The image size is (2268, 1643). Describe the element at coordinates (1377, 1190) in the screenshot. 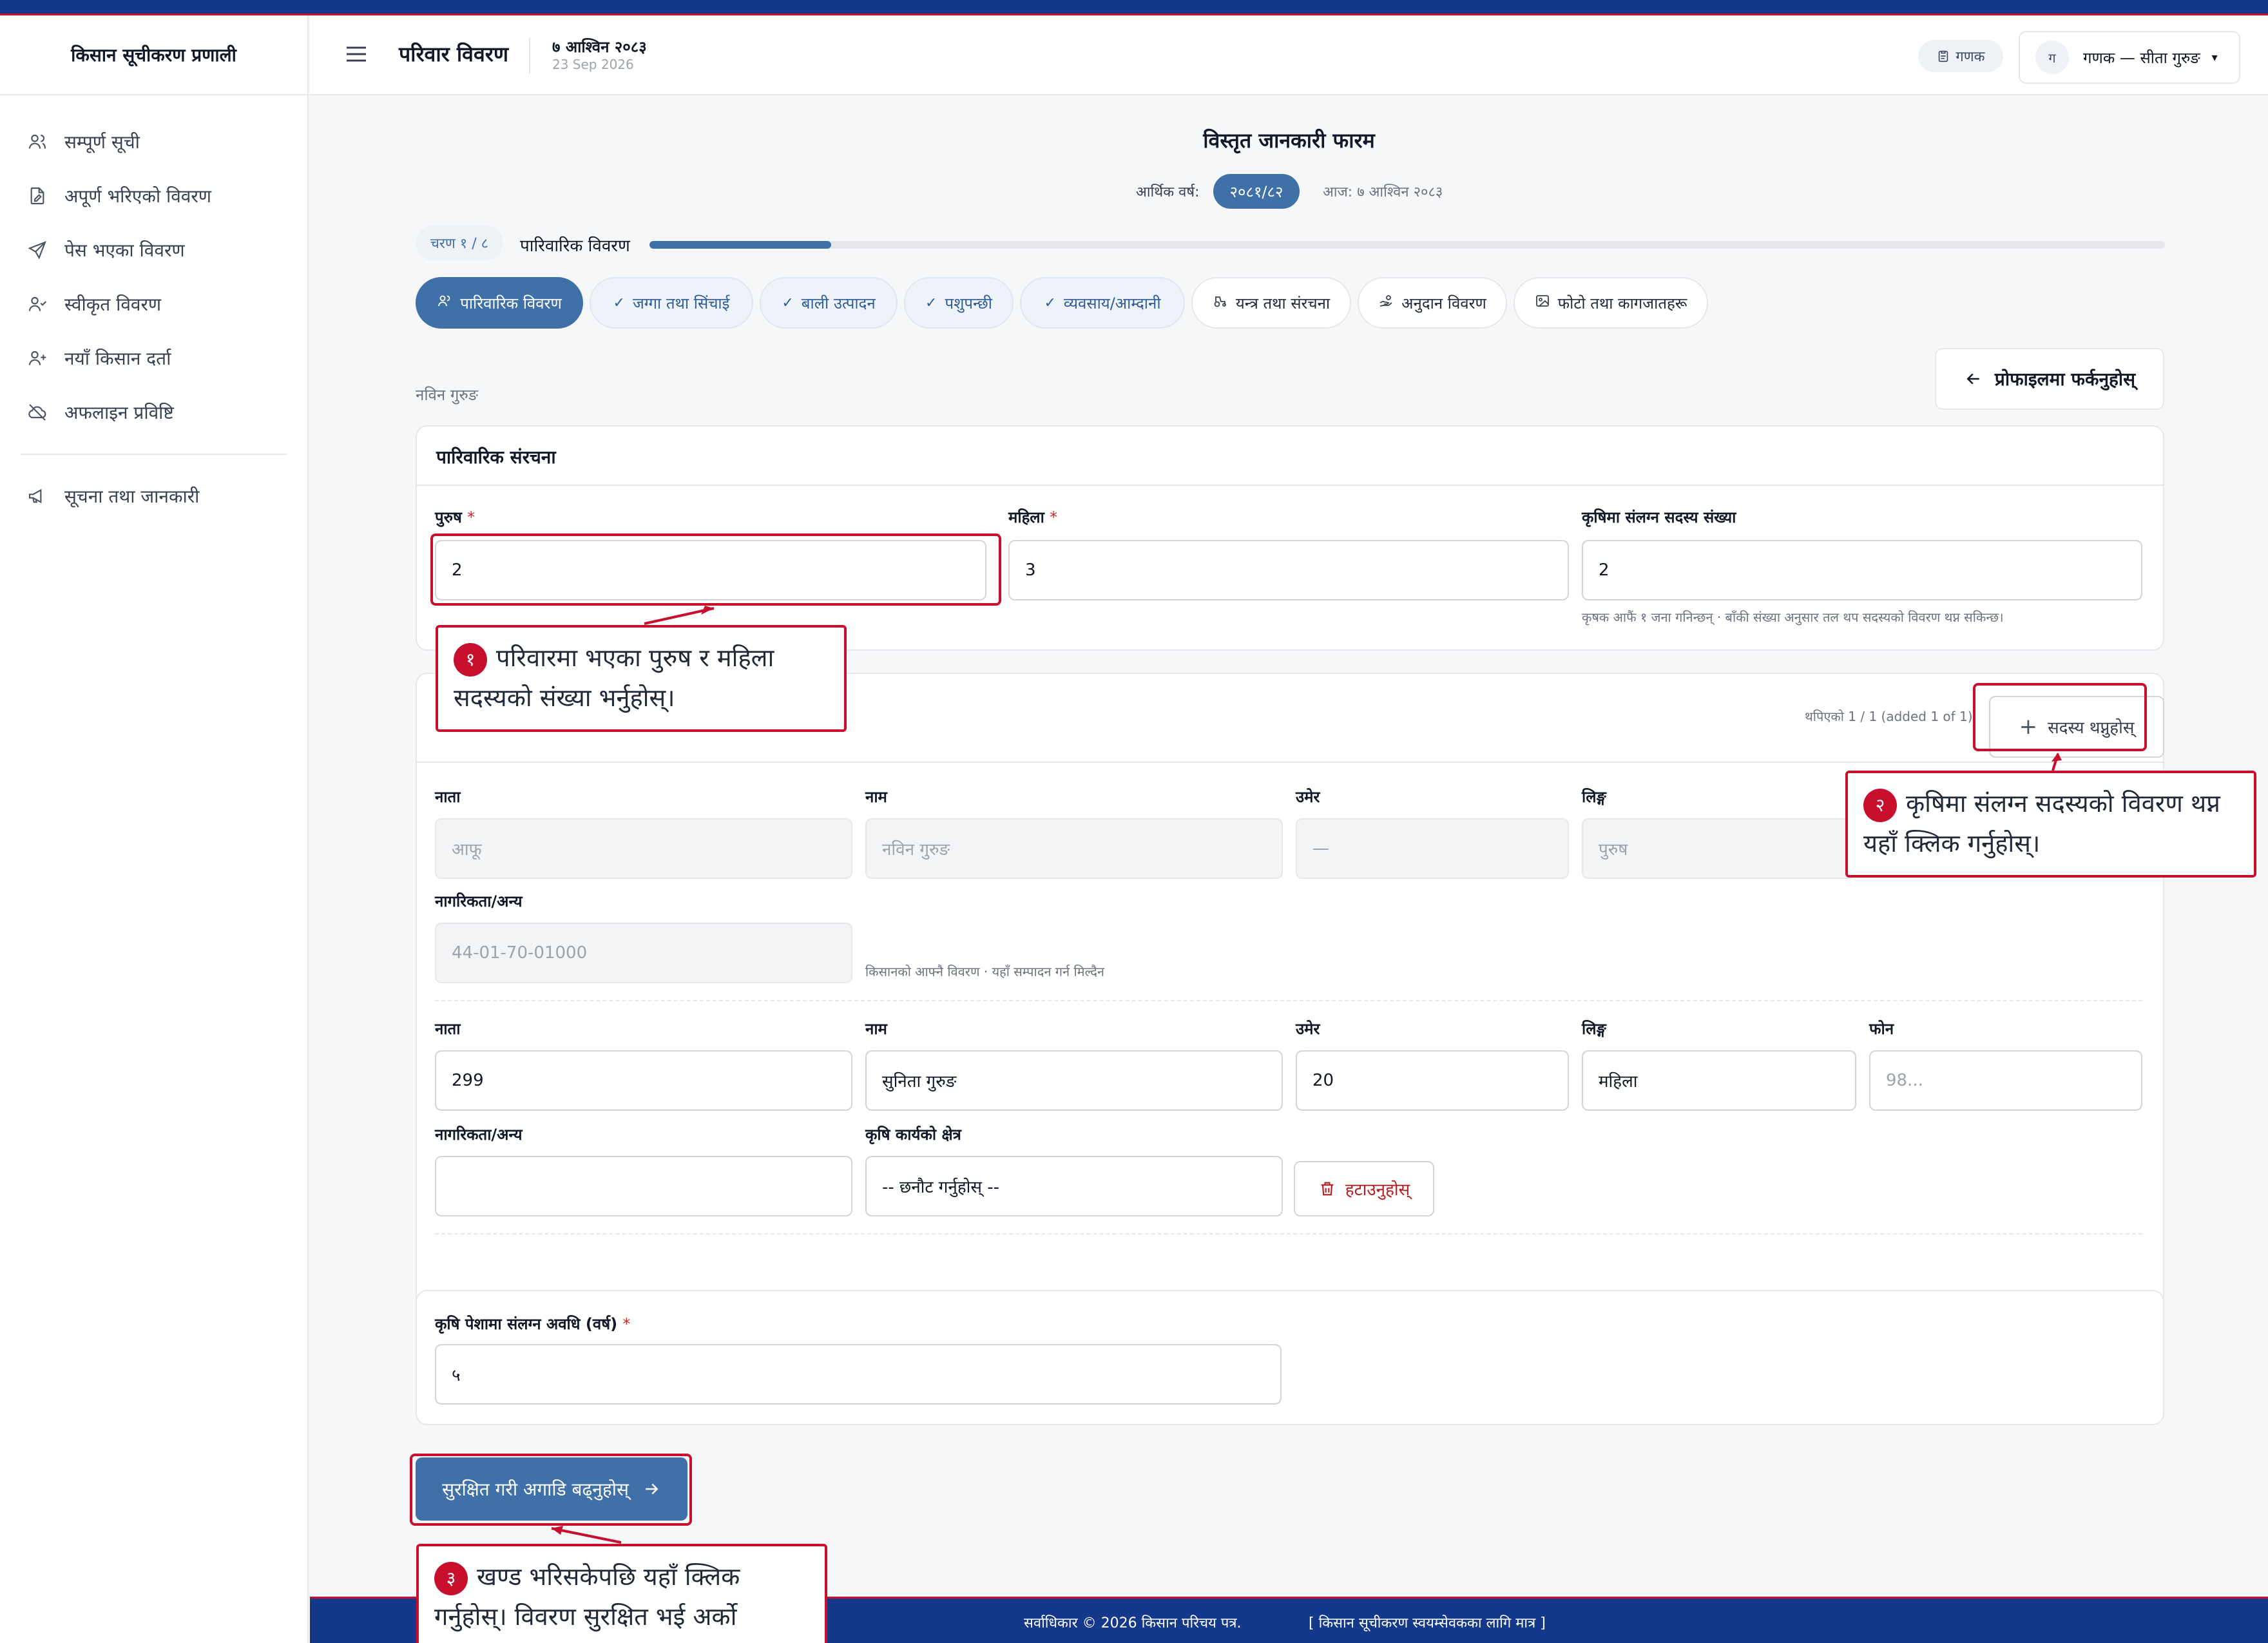

I see `remove-label: हटाउनुहोस्` at that location.